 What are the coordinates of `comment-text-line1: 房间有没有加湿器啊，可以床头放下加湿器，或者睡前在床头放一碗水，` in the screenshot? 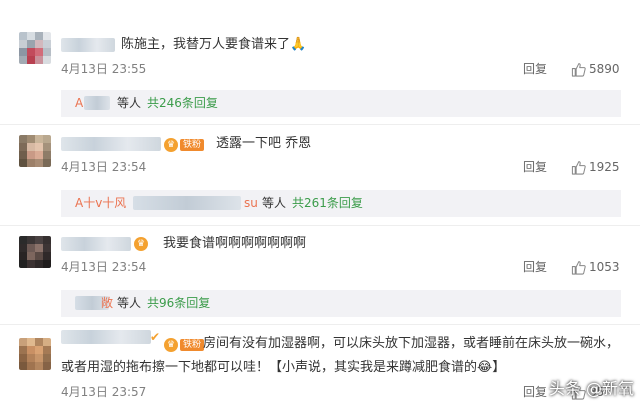 It's located at (411, 343).